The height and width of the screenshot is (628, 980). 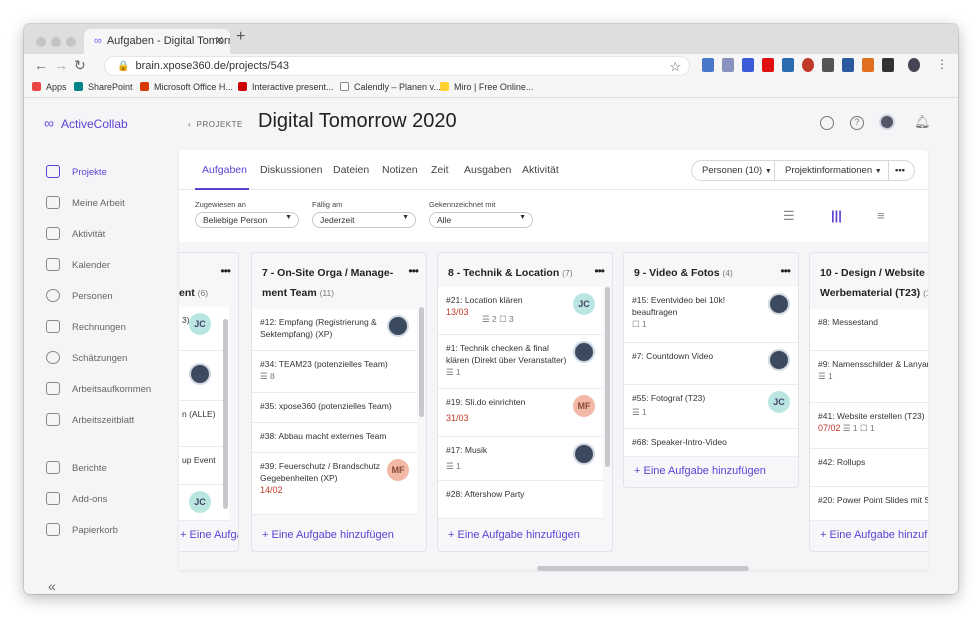 I want to click on sidebar-item-personen: Personen, so click(x=79, y=295).